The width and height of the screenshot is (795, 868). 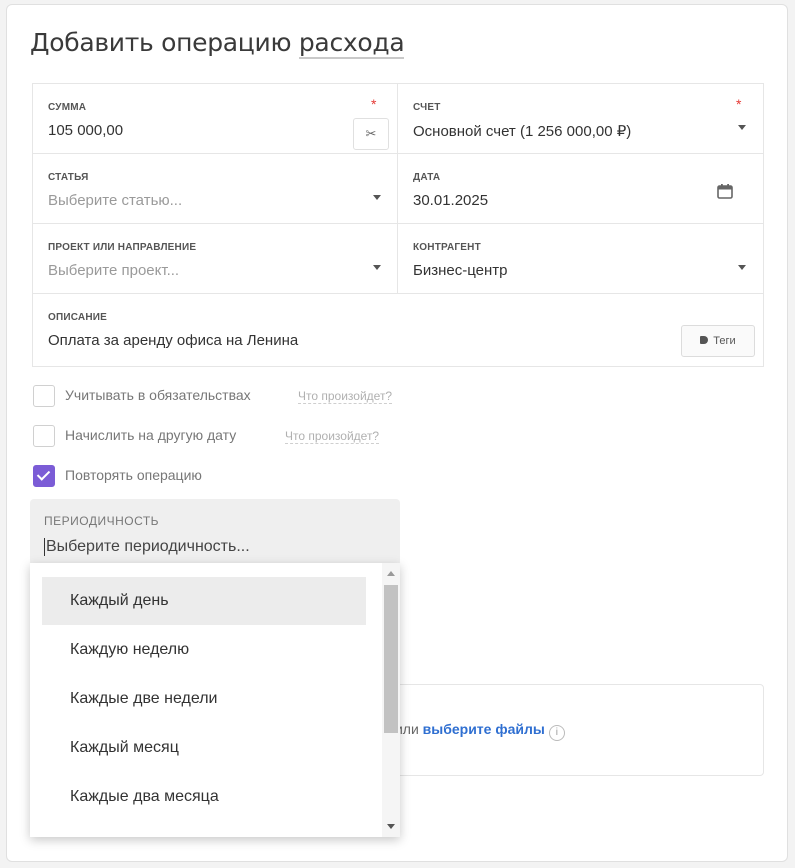 I want to click on scrollbar-thumb, so click(x=391, y=659).